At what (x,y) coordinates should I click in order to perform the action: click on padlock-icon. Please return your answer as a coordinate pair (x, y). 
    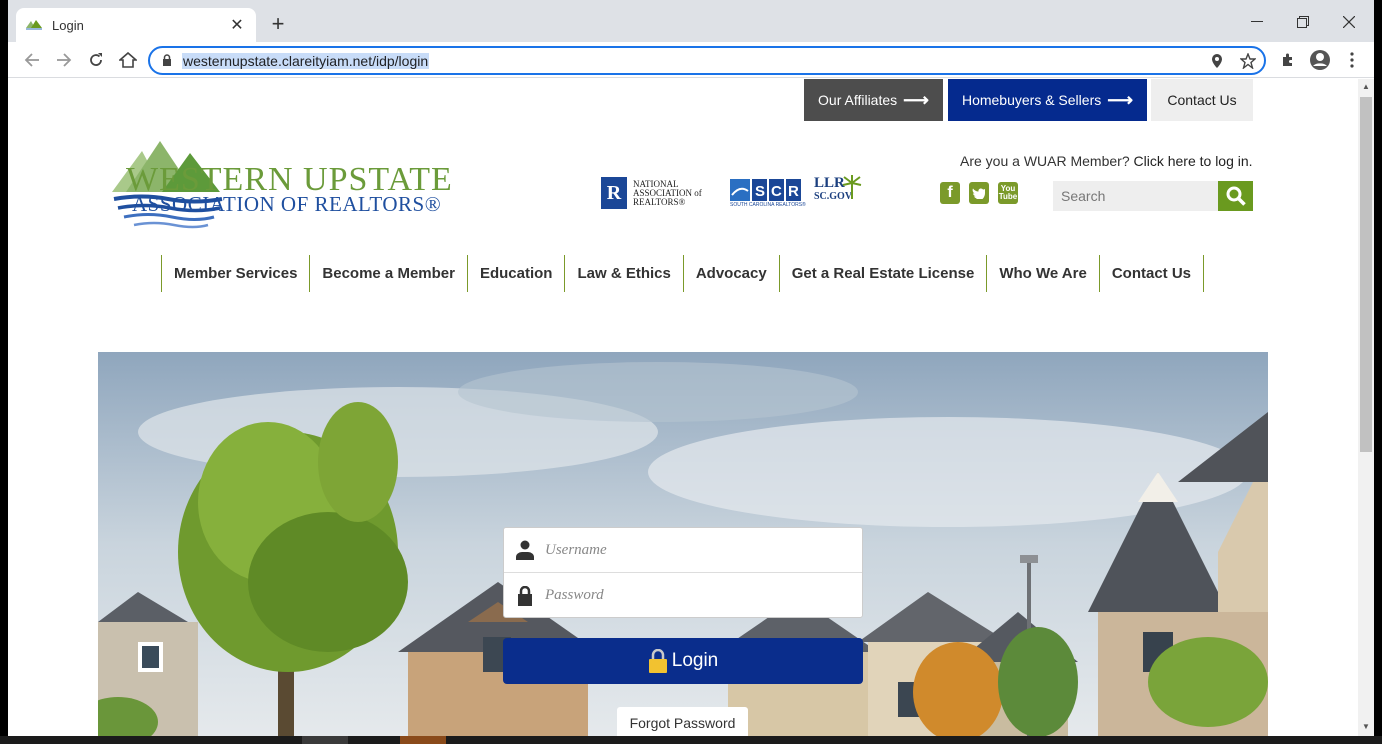
    Looking at the image, I should click on (525, 595).